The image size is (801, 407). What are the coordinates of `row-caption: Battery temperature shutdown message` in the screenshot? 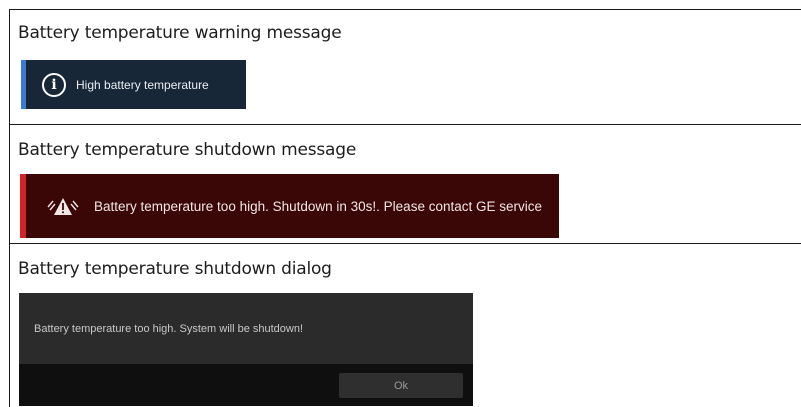 It's located at (187, 150).